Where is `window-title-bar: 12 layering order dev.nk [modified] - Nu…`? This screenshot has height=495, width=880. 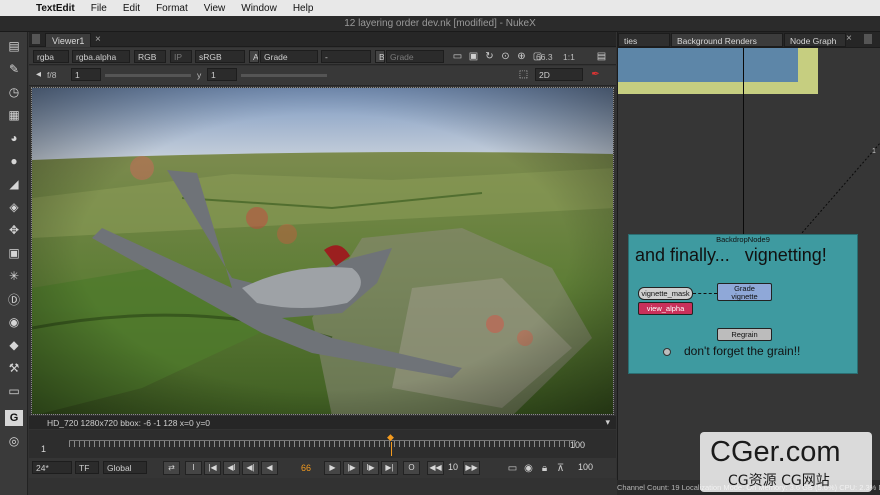
window-title-bar: 12 layering order dev.nk [modified] - Nu… is located at coordinates (440, 24).